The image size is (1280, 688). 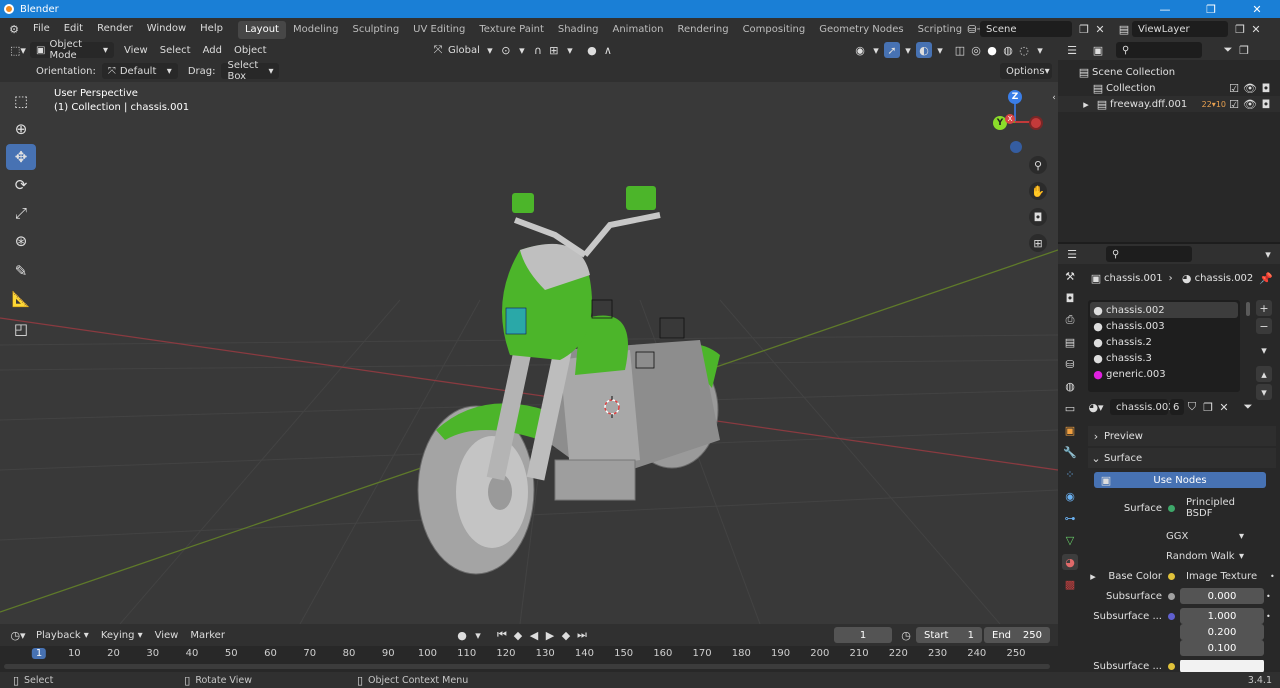 I want to click on surface-shader-dropdown: Principled BSDF, so click(x=1222, y=508).